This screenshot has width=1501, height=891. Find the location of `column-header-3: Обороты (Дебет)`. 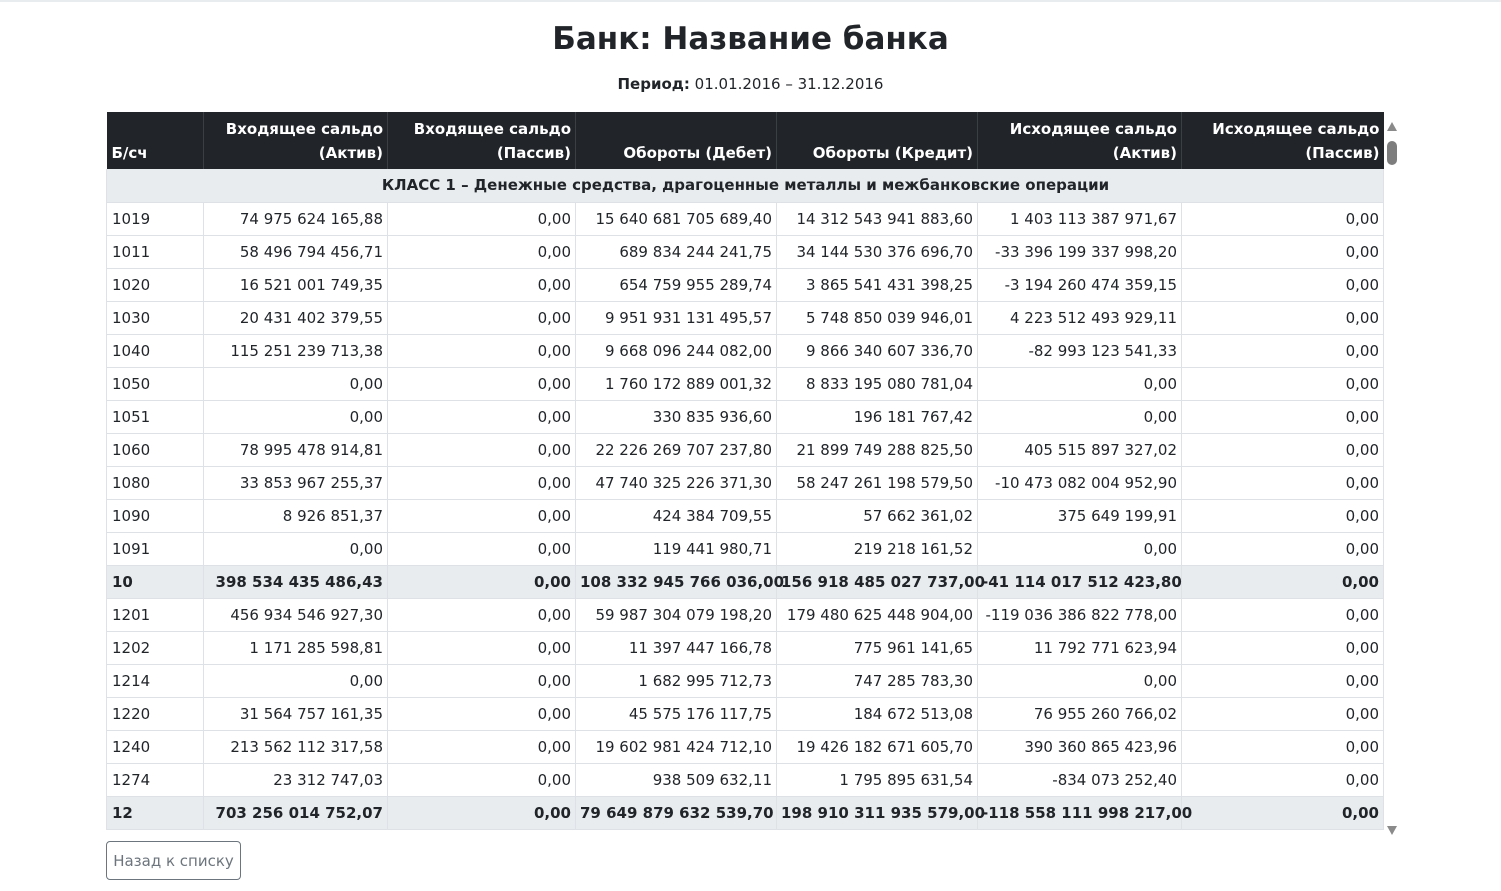

column-header-3: Обороты (Дебет) is located at coordinates (676, 140).